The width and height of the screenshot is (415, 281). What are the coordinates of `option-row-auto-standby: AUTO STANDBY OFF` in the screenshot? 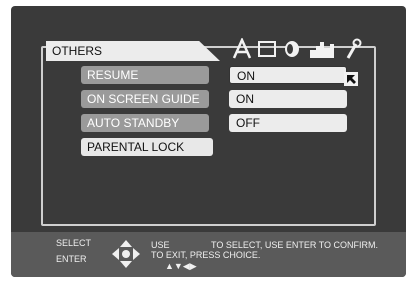 It's located at (216, 124).